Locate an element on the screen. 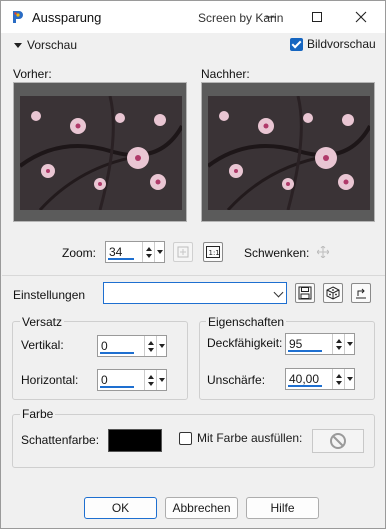 The image size is (386, 529). horizontal-dropdown is located at coordinates (161, 380).